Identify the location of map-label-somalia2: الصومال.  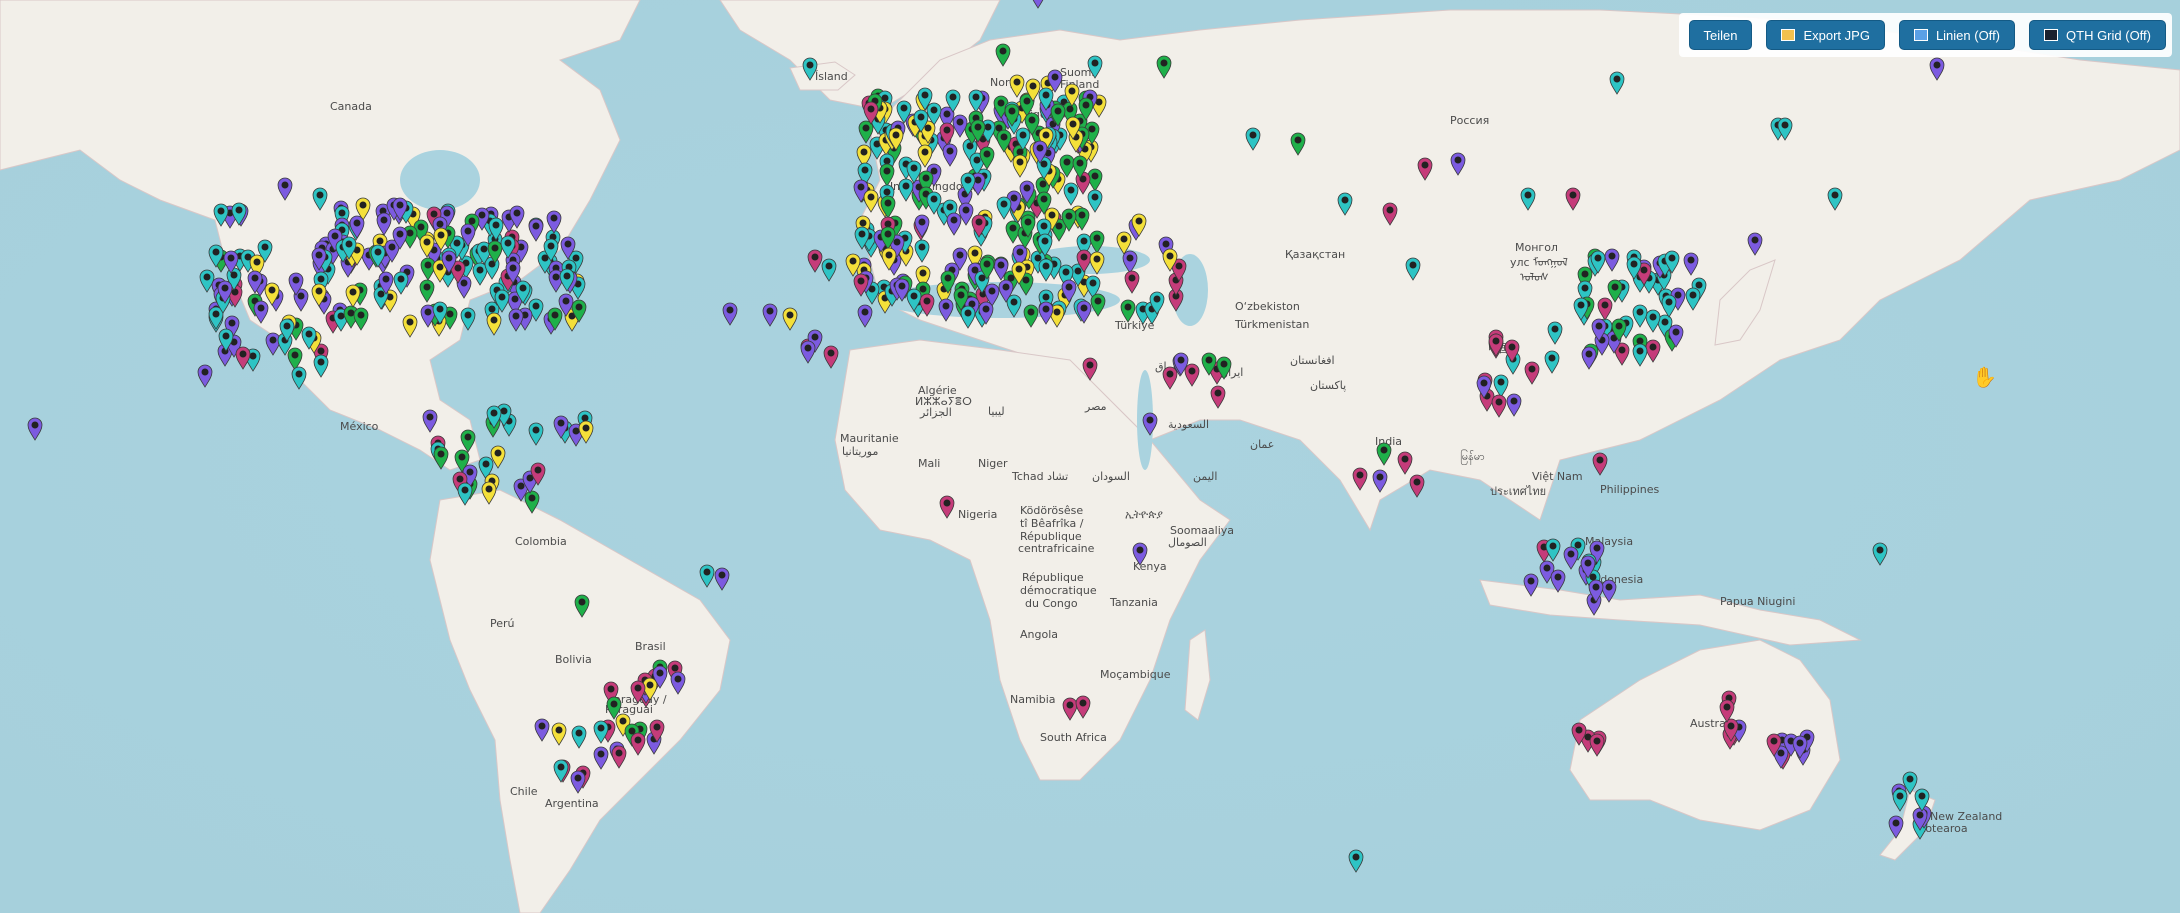
(1187, 542).